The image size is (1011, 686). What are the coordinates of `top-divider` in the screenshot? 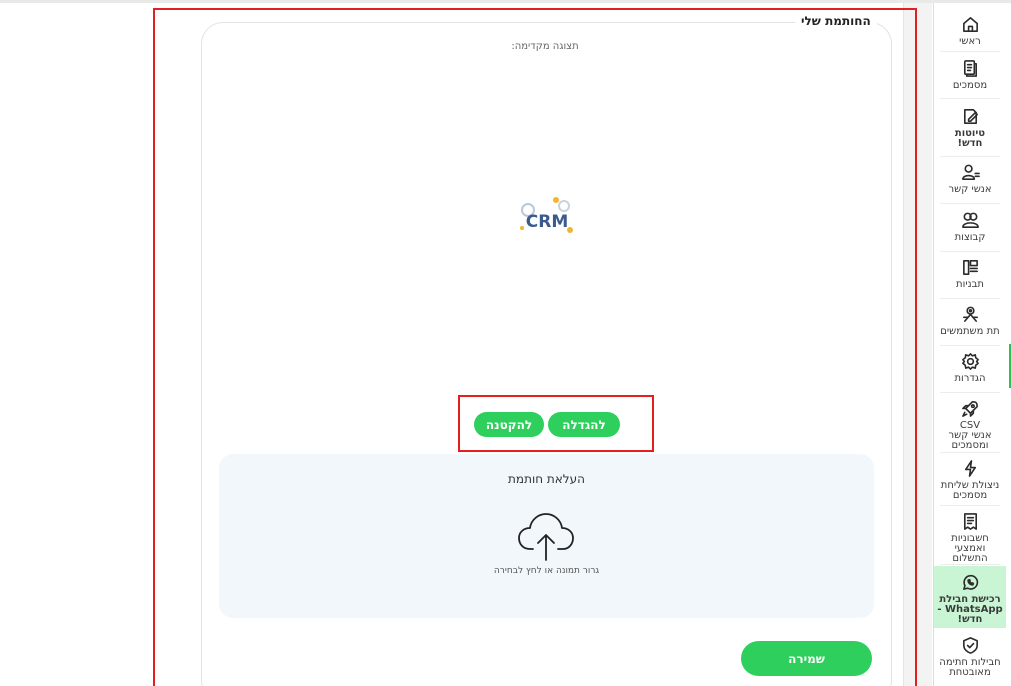 It's located at (505, 1).